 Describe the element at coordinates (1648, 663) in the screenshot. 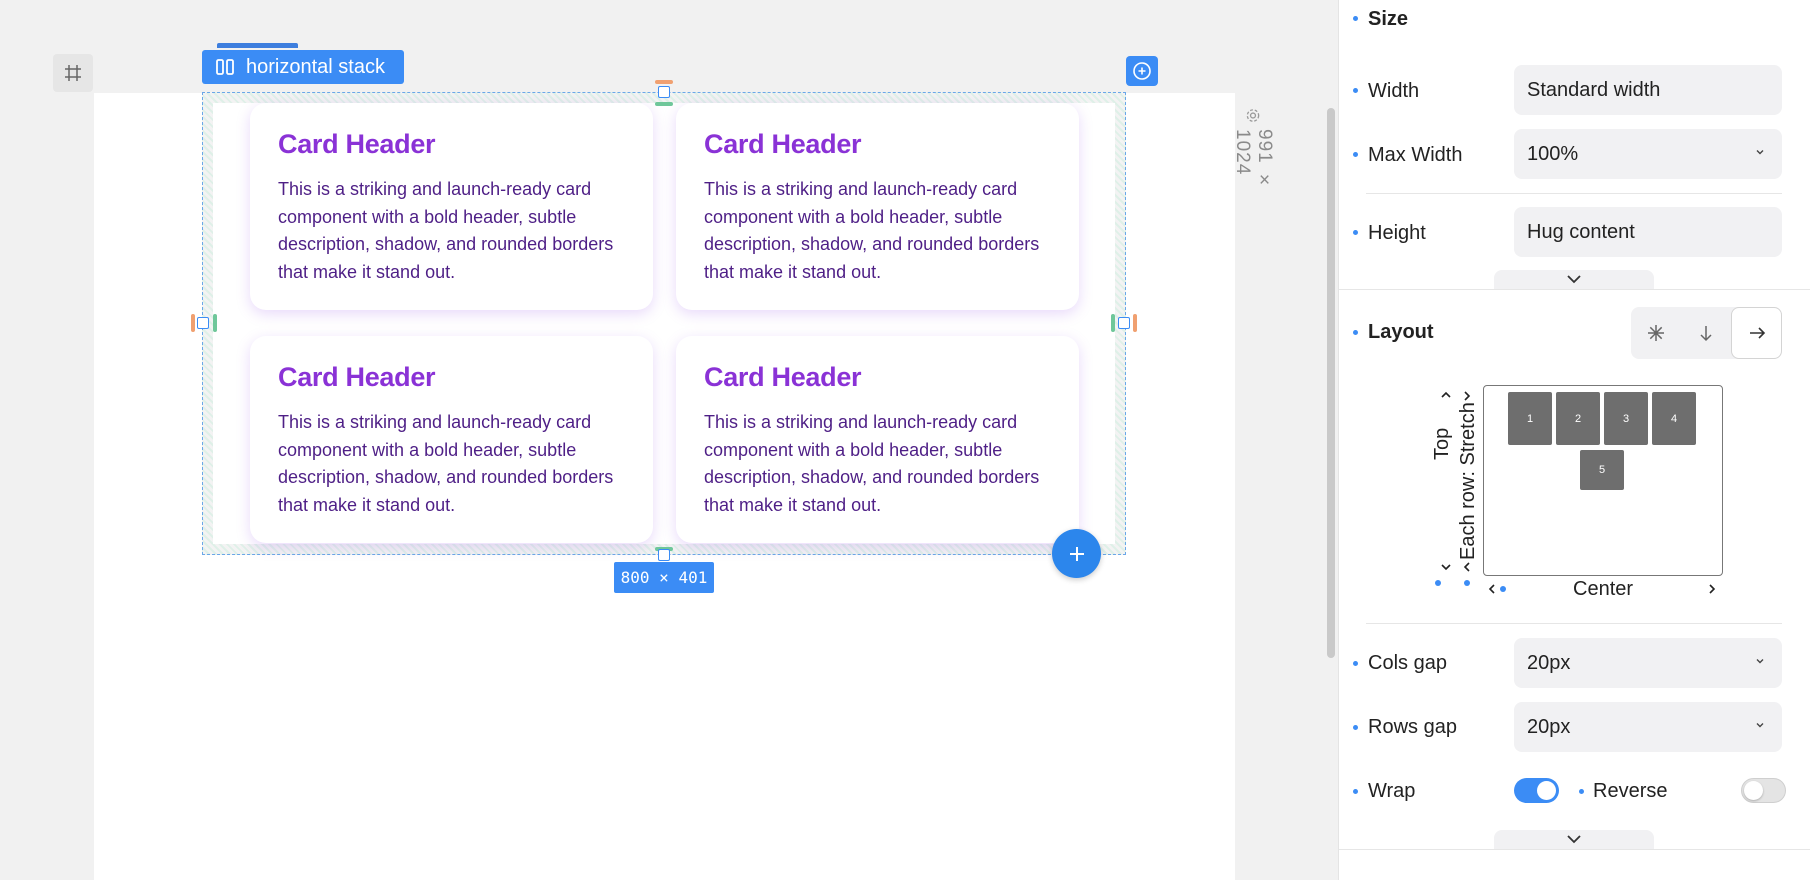

I see `cols-gap-select: 20px` at that location.